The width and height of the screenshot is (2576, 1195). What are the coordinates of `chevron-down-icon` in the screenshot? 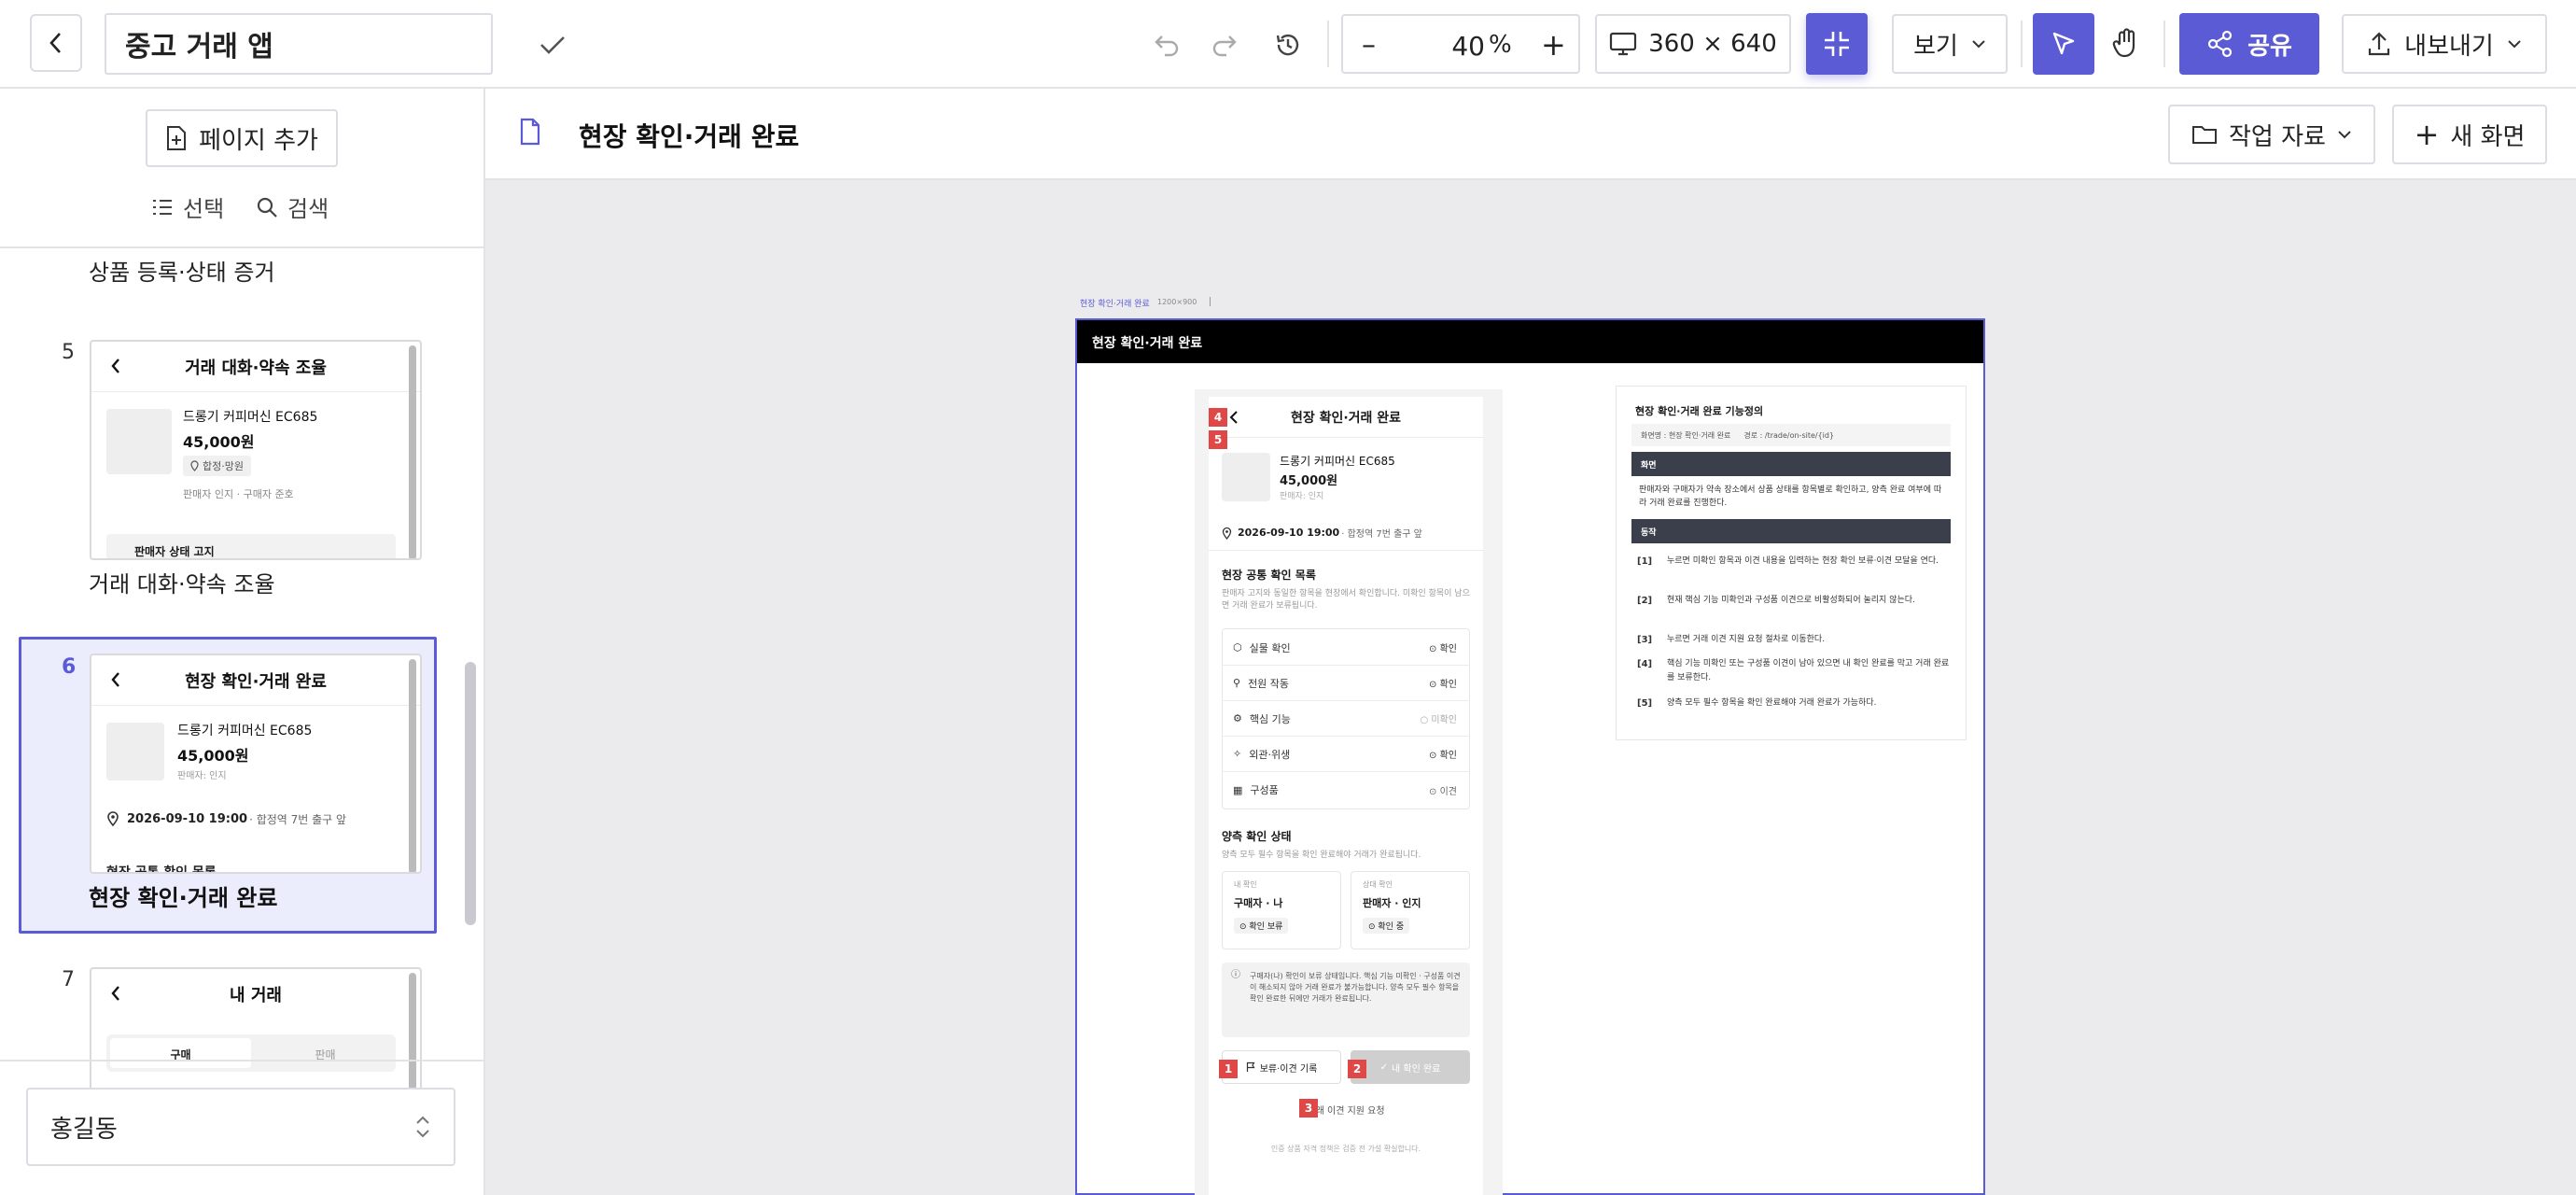 It's located at (1978, 44).